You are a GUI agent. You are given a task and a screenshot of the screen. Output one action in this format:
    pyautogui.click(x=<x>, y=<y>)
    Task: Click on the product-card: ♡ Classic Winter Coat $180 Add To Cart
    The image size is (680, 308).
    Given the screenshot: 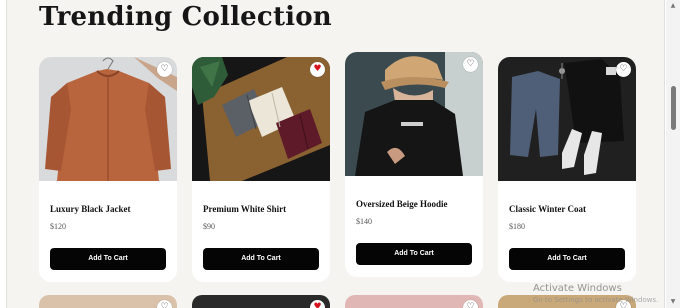 What is the action you would take?
    pyautogui.click(x=567, y=169)
    